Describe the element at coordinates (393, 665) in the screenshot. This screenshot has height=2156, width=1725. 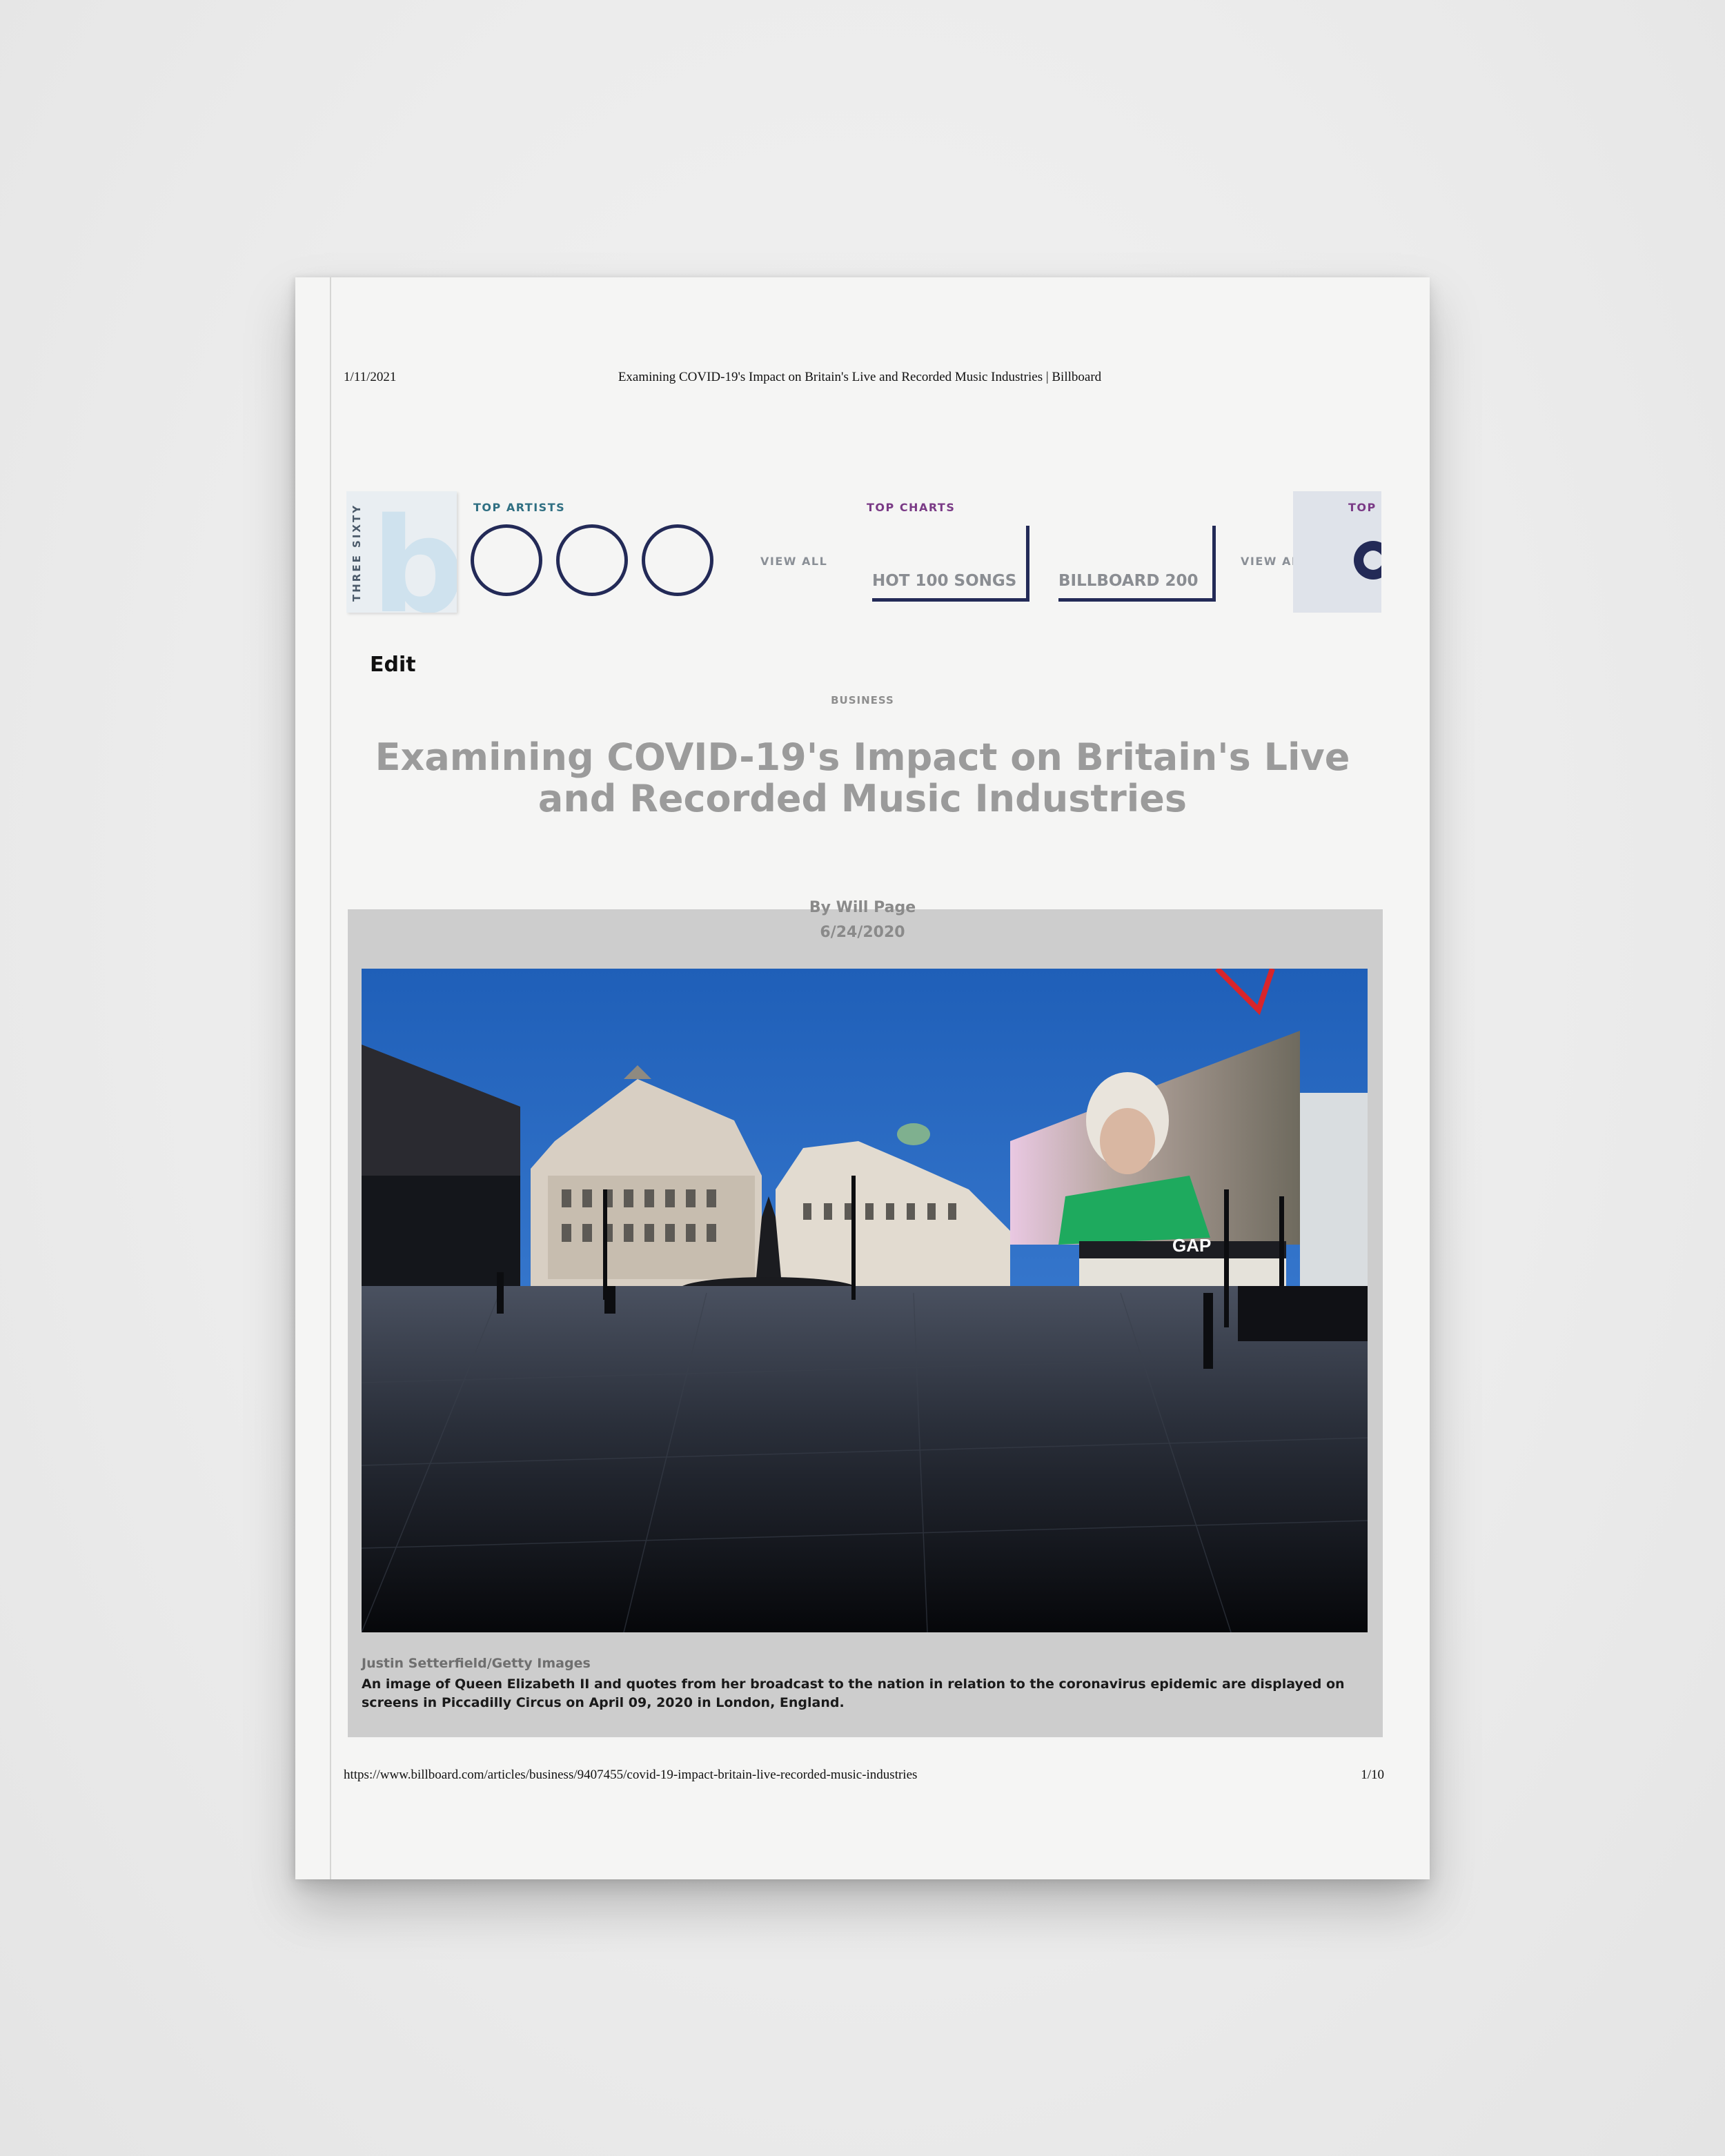
I see `edit-link: Edit` at that location.